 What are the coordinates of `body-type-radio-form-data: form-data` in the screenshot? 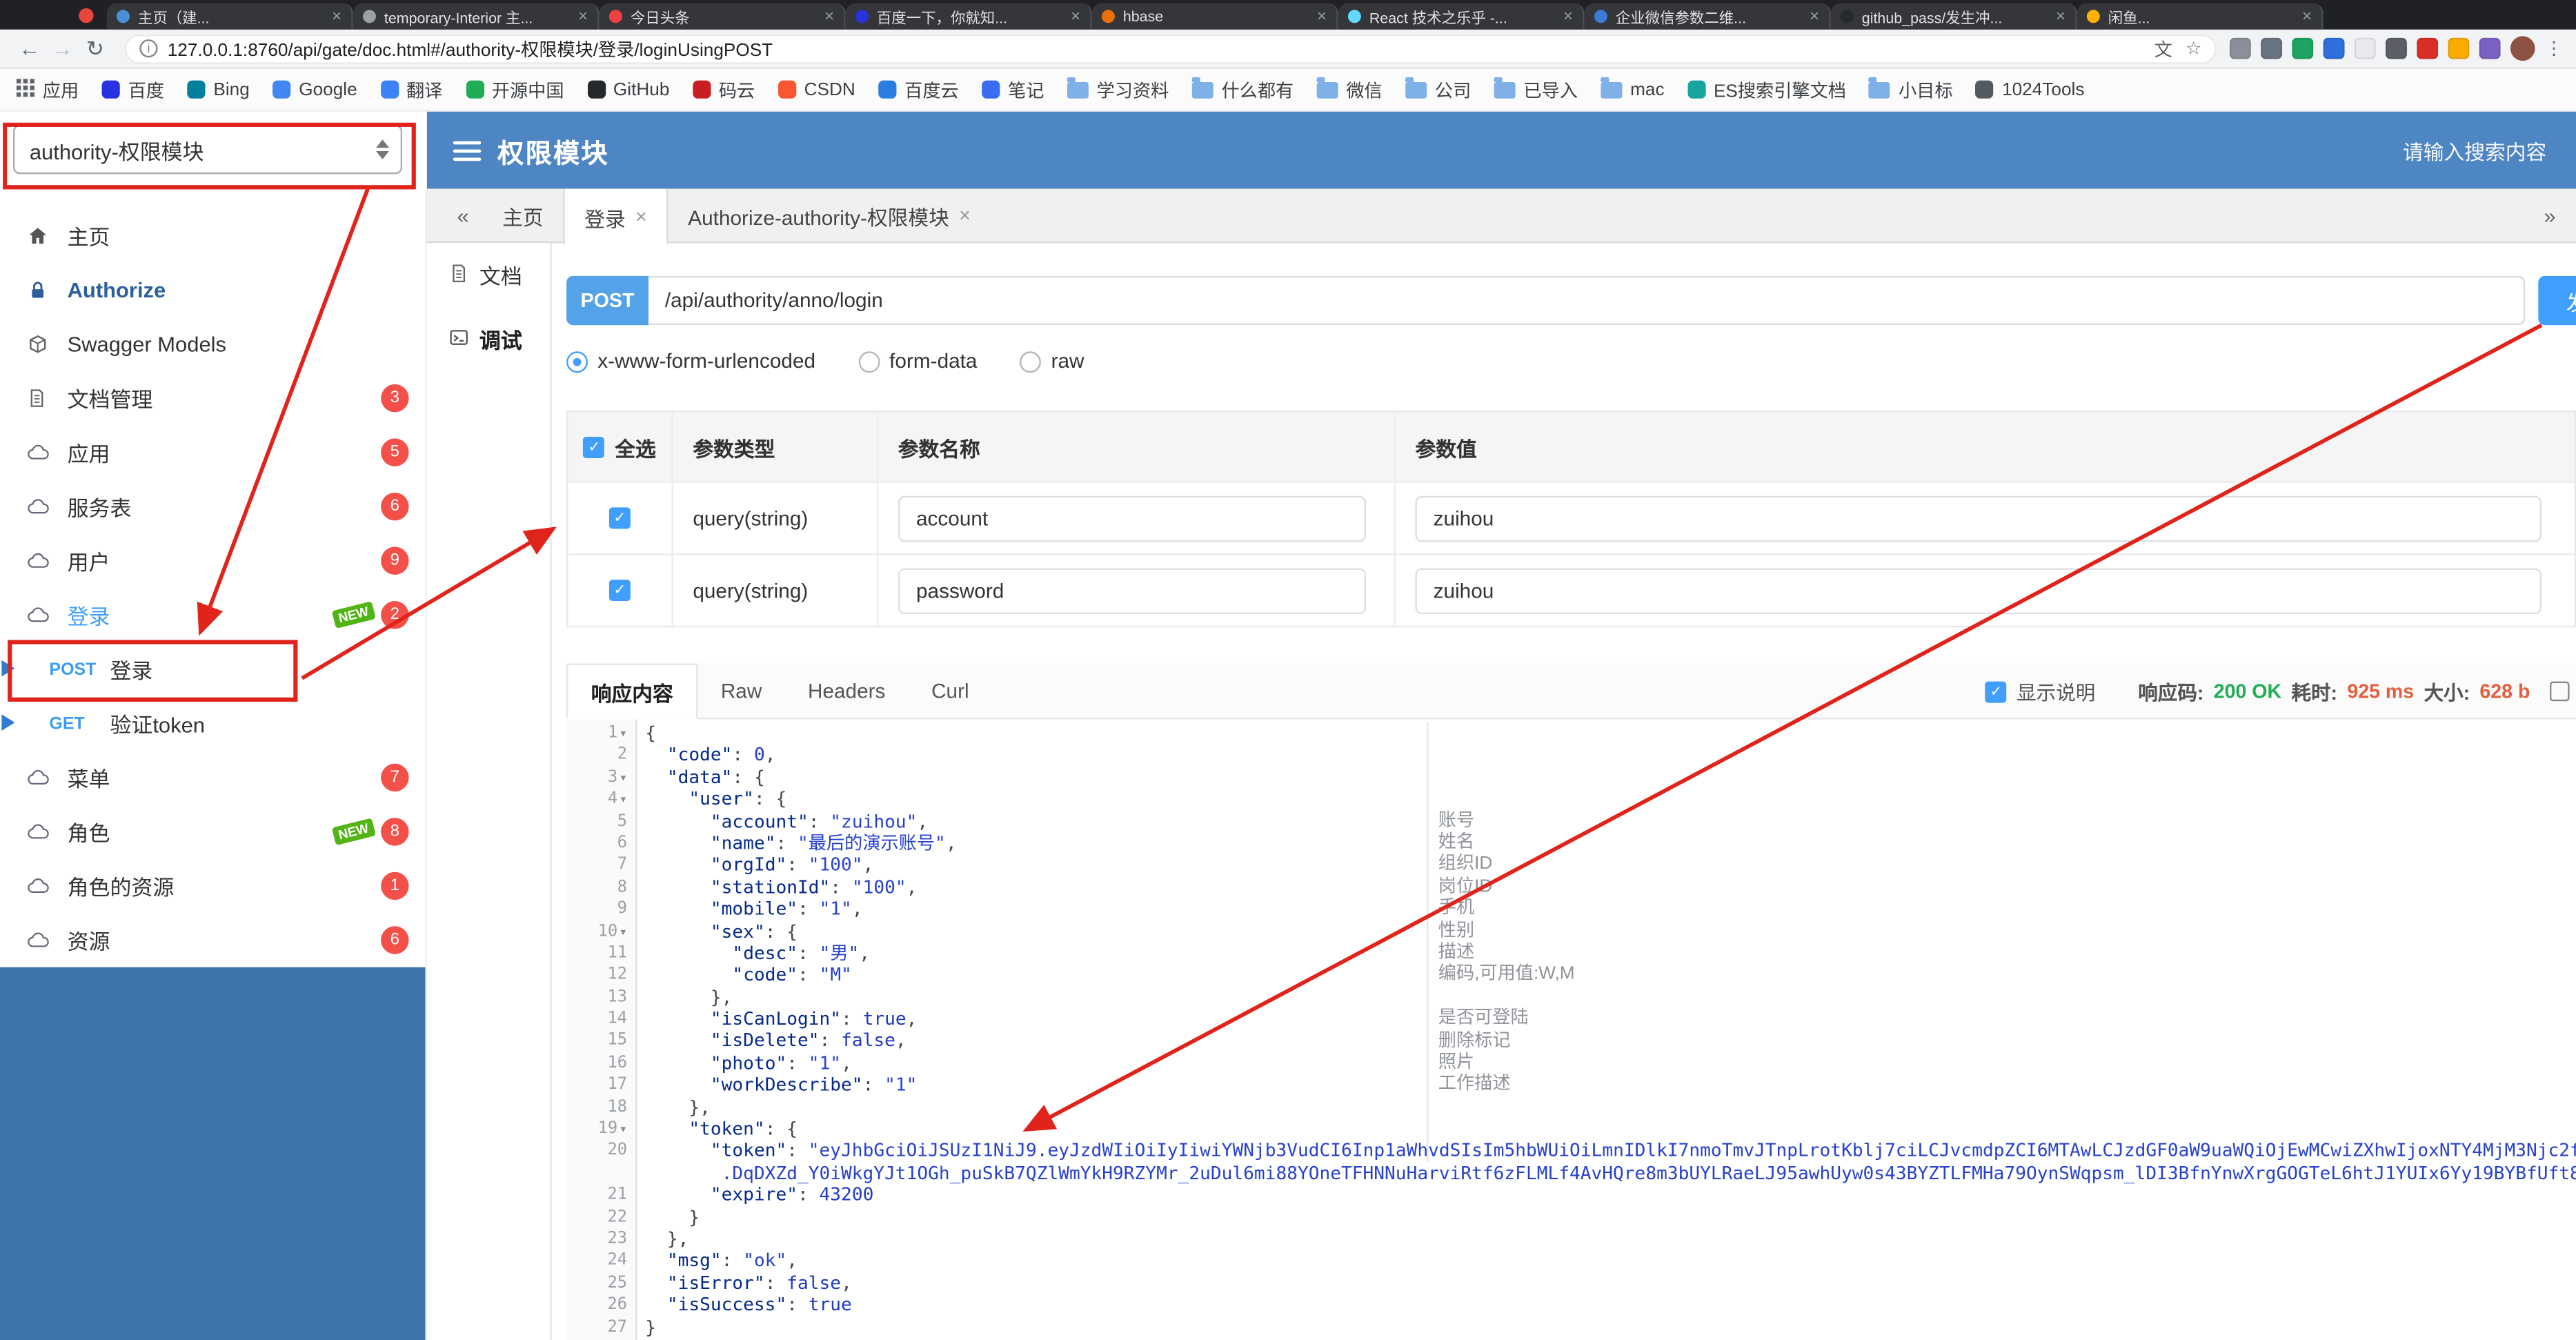 It's located at (917, 362).